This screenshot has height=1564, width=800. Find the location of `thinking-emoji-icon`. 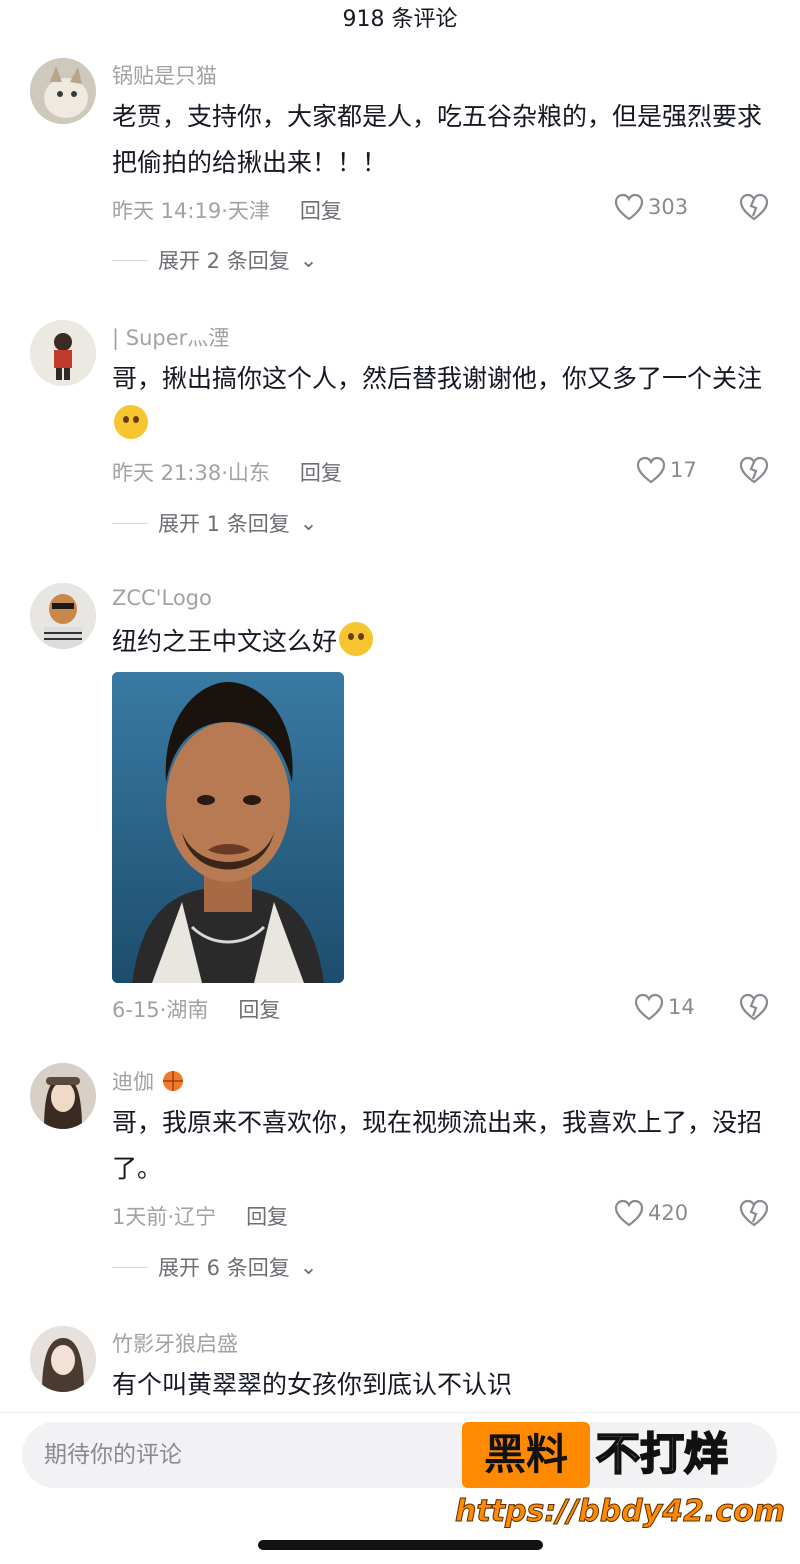

thinking-emoji-icon is located at coordinates (131, 422).